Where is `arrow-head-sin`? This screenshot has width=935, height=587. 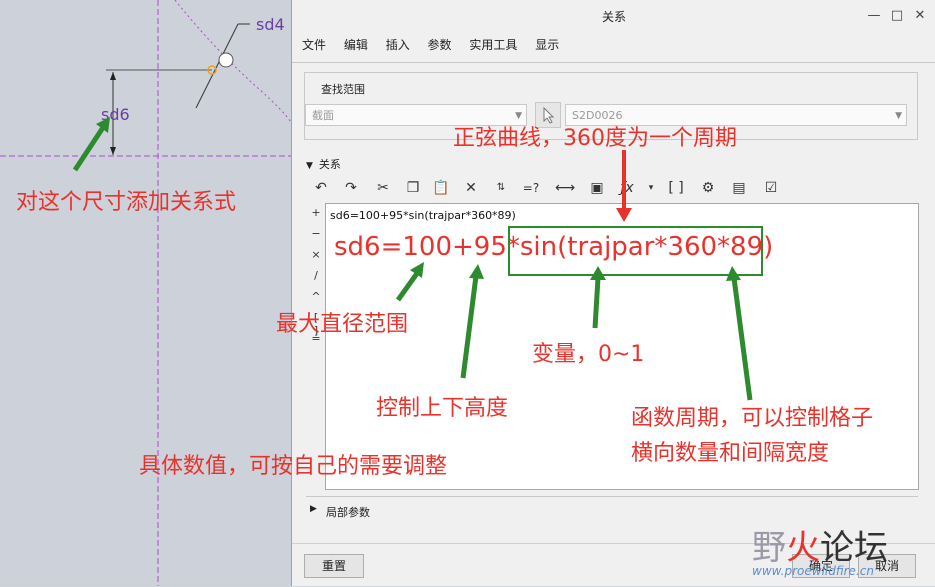
arrow-head-sin is located at coordinates (624, 215).